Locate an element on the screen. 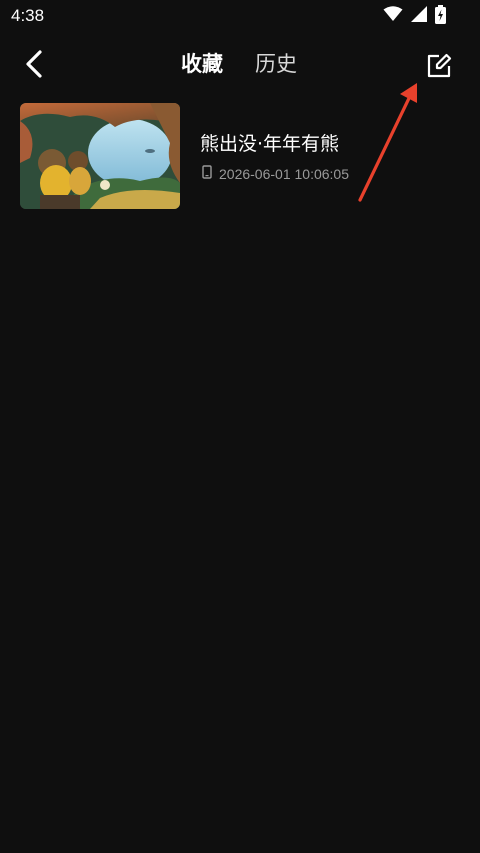 This screenshot has height=853, width=480. video-thumbnail is located at coordinates (100, 156).